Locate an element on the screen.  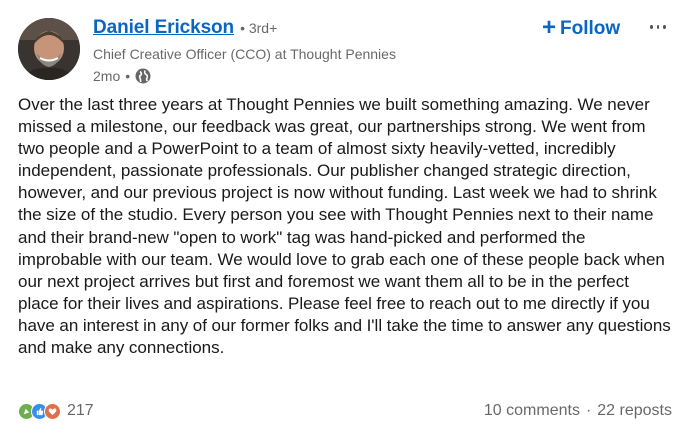
avatar-photo is located at coordinates (49, 49).